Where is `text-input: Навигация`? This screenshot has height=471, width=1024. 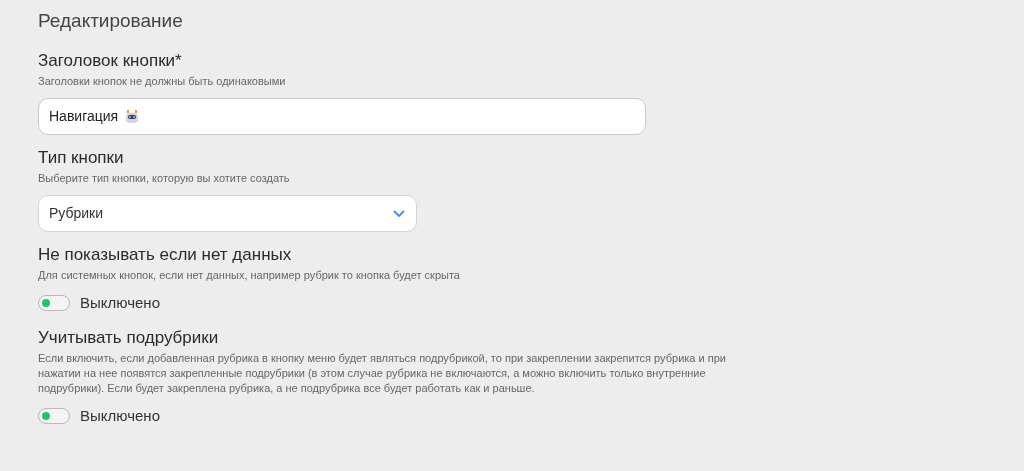 text-input: Навигация is located at coordinates (342, 116).